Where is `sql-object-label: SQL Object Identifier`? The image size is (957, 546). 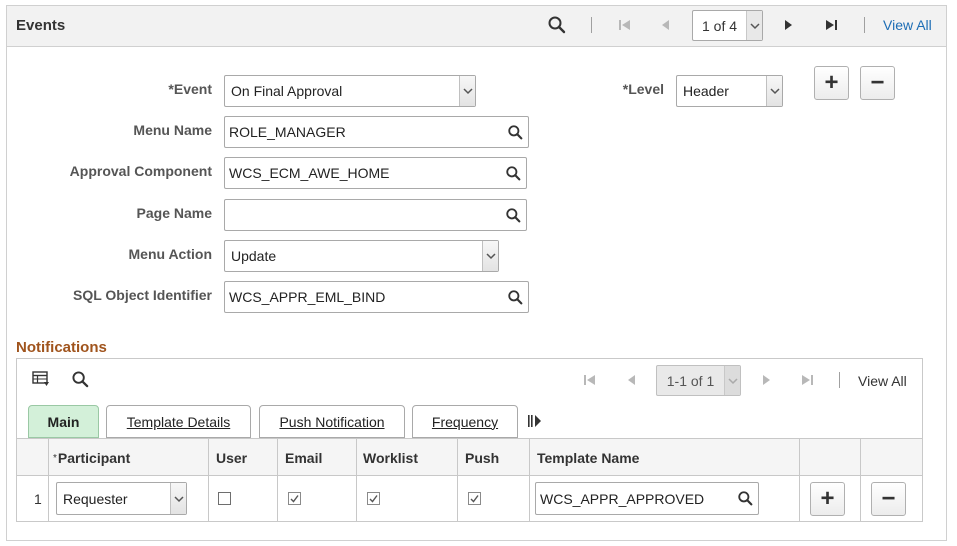
sql-object-label: SQL Object Identifier is located at coordinates (142, 295).